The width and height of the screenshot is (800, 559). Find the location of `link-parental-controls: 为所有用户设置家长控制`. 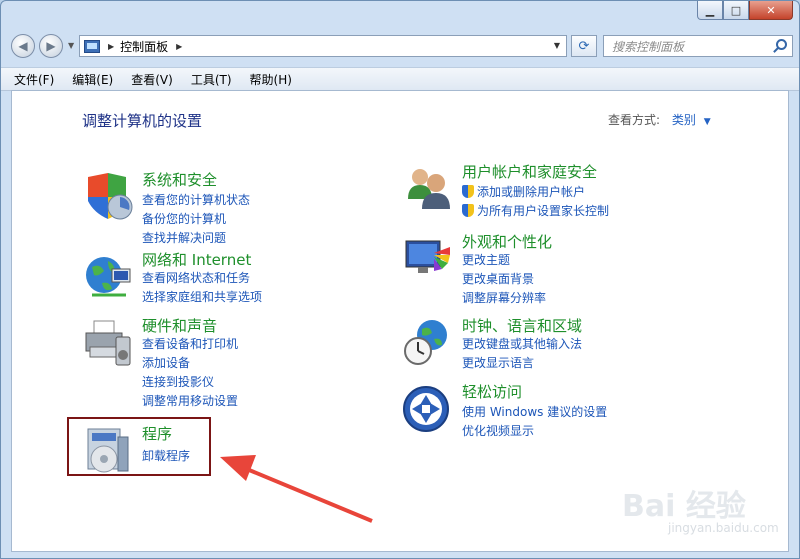

link-parental-controls: 为所有用户设置家长控制 is located at coordinates (535, 210).